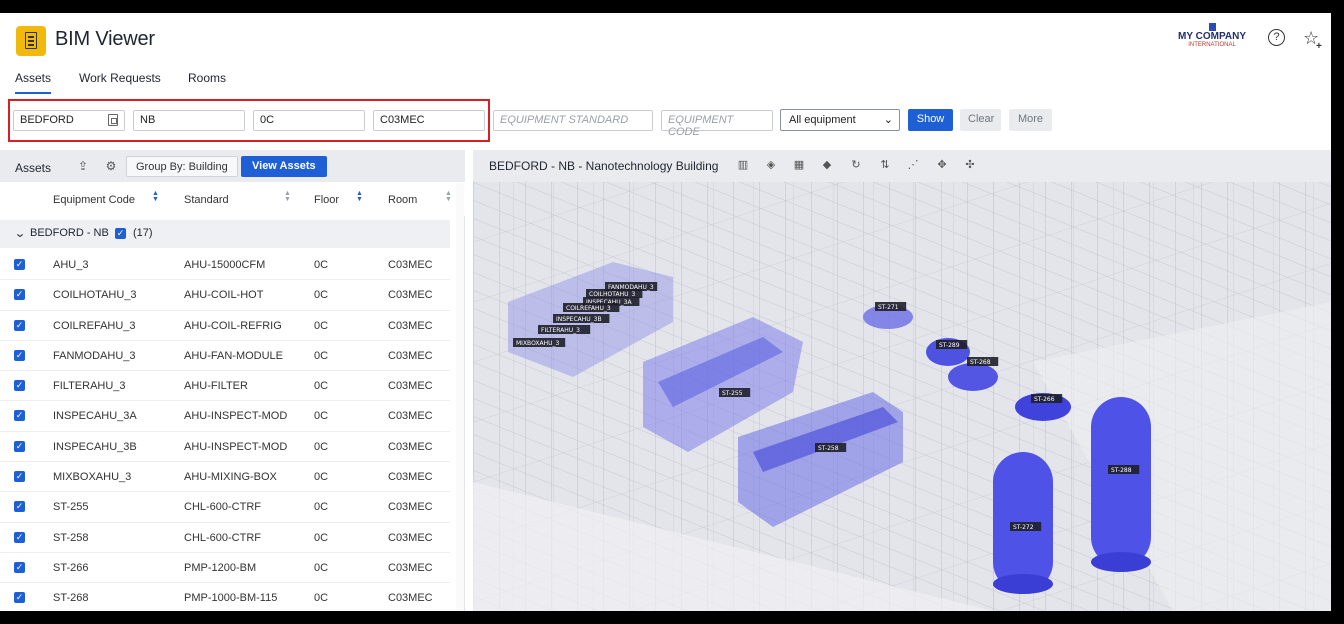  Describe the element at coordinates (614, 293) in the screenshot. I see `equipment-label: COILHOTAHU_3` at that location.